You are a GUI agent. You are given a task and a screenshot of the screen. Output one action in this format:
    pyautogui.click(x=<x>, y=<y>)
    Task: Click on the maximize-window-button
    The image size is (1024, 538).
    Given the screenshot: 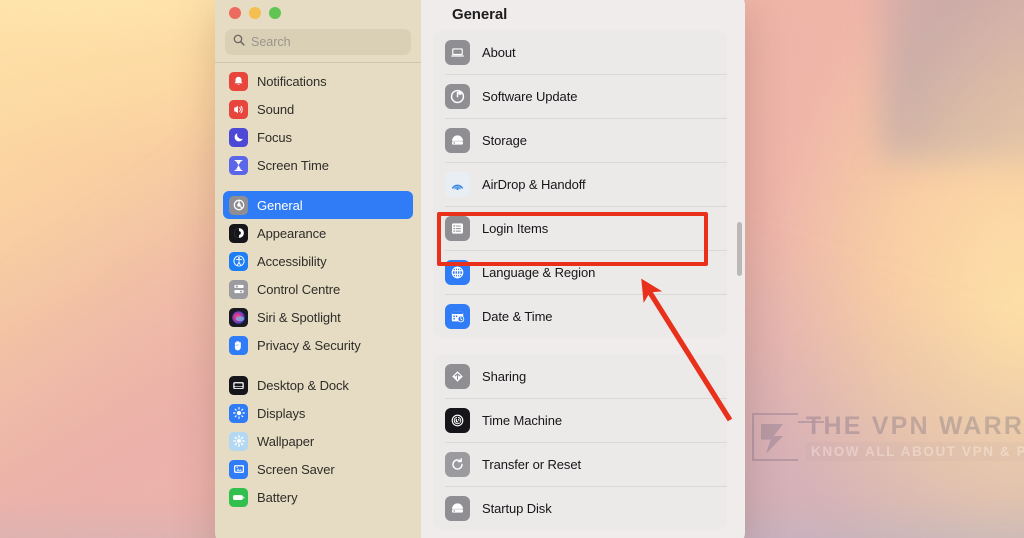 What is the action you would take?
    pyautogui.click(x=275, y=13)
    